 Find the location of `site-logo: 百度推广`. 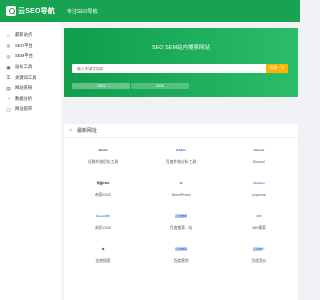

site-logo: 百度推广 is located at coordinates (259, 249).